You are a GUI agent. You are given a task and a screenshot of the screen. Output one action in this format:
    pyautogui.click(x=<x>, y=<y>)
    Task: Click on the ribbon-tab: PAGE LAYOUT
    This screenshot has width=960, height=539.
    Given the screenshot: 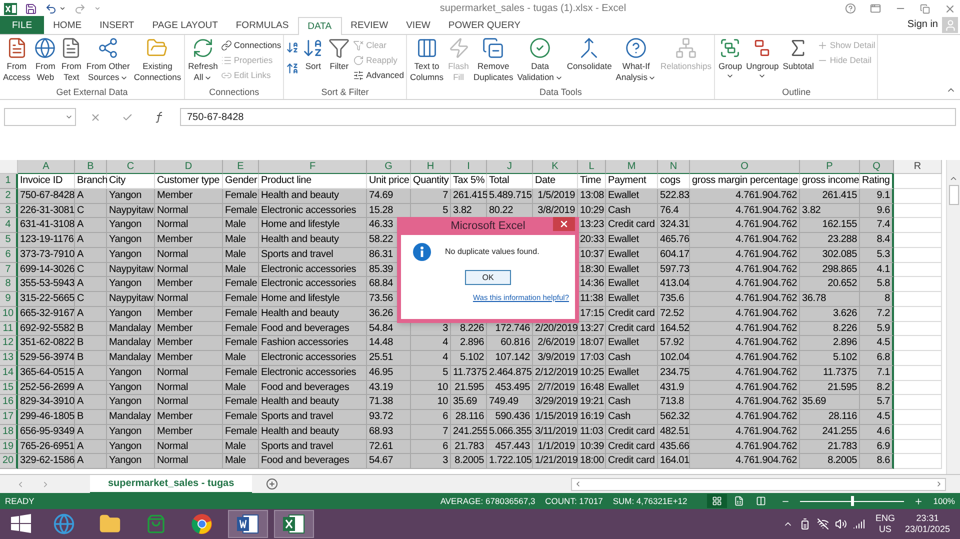 What is the action you would take?
    pyautogui.click(x=185, y=25)
    